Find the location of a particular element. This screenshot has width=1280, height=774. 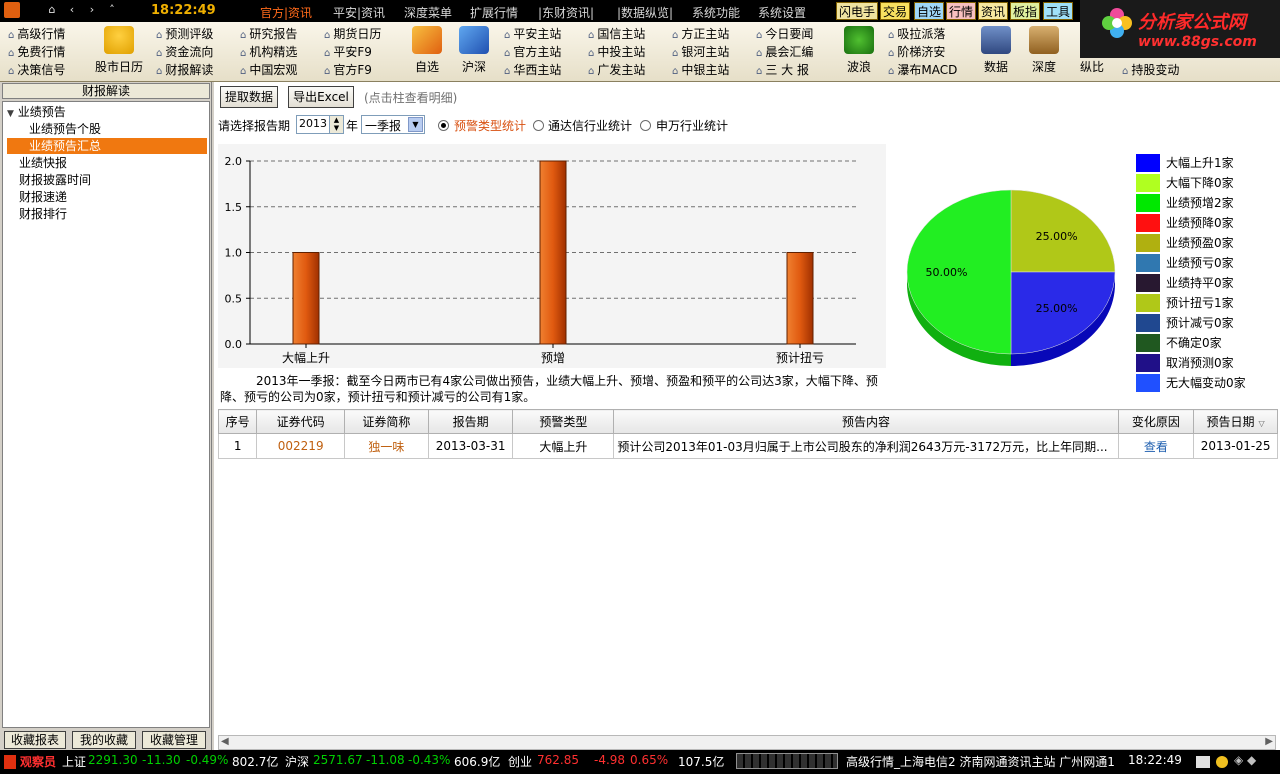

link-pingan-station: ⌂ 平安主站 is located at coordinates (532, 35).